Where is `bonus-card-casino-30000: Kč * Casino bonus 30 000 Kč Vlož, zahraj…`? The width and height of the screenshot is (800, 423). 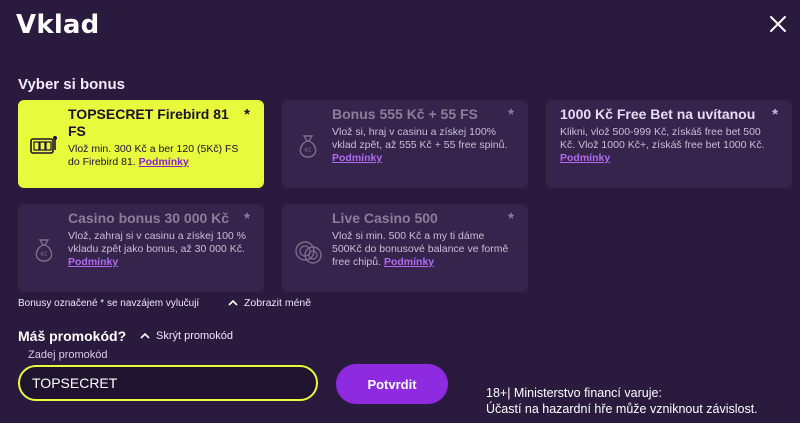
bonus-card-casino-30000: Kč * Casino bonus 30 000 Kč Vlož, zahraj… is located at coordinates (141, 248).